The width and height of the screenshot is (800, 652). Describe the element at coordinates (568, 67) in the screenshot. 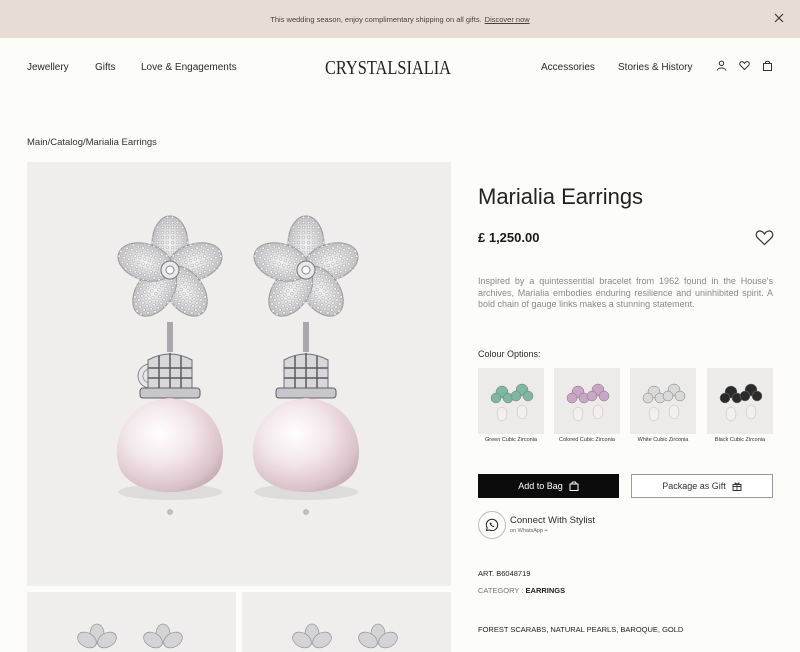

I see `nav-accessories: Accessories` at that location.